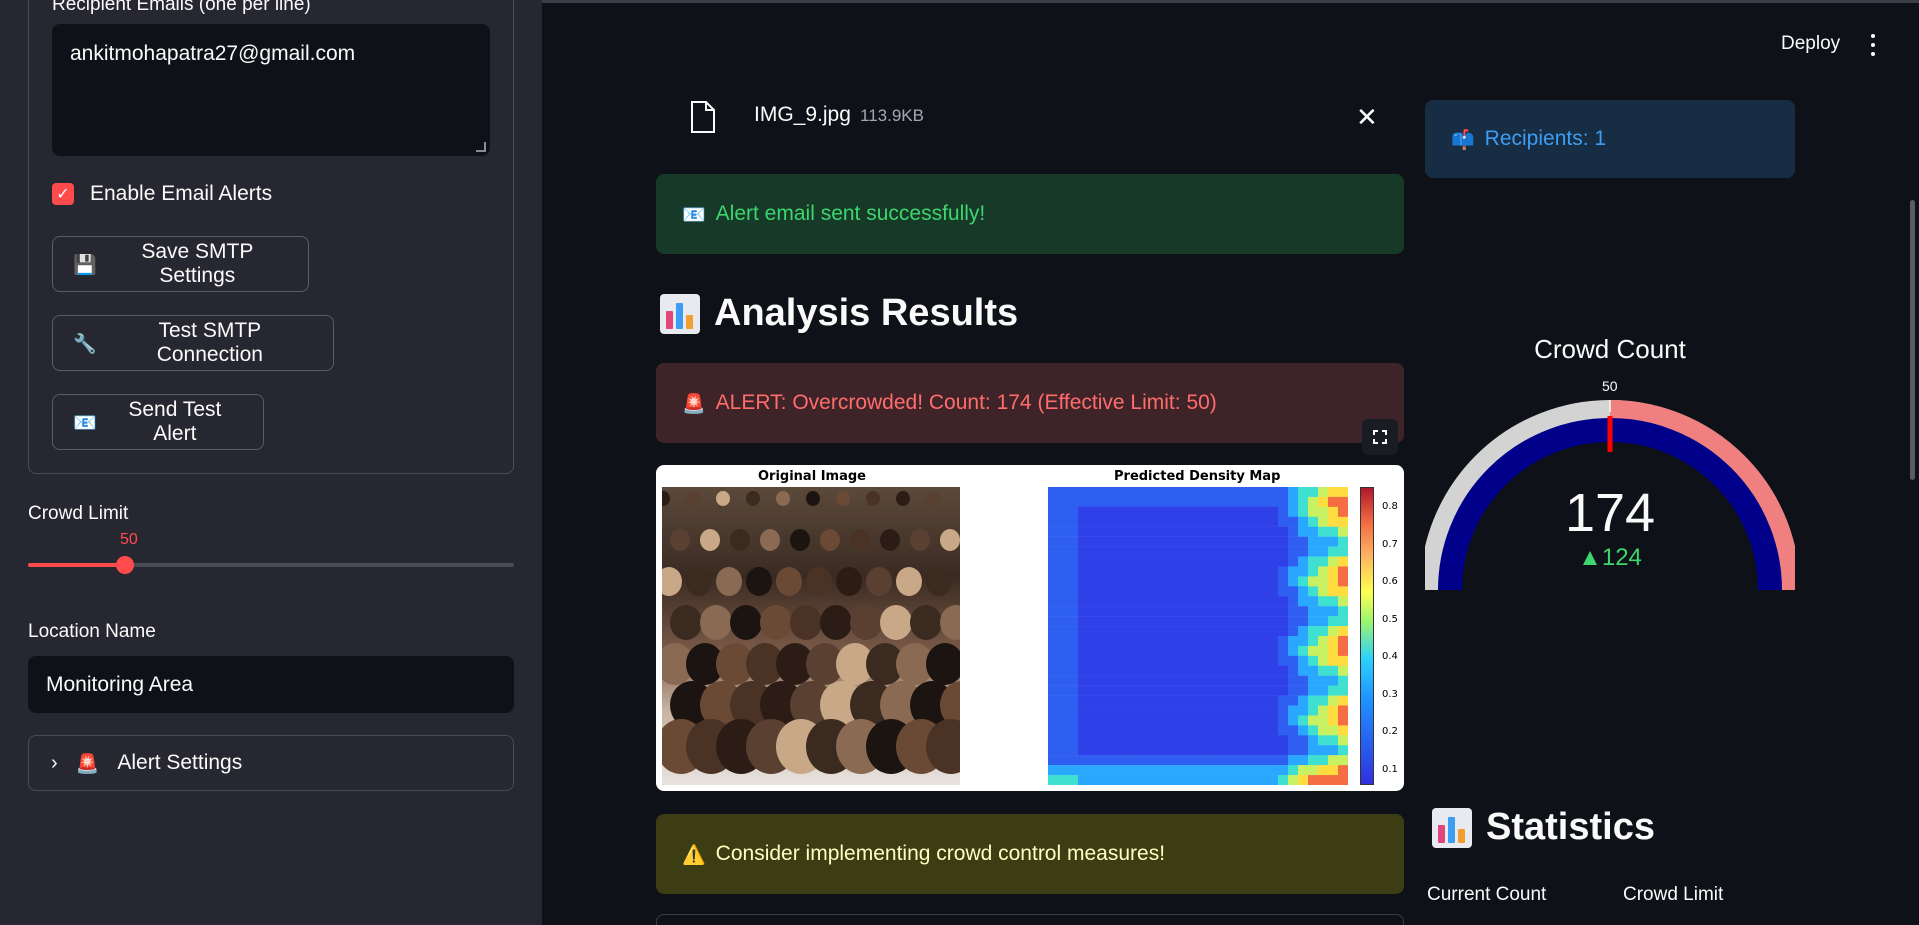  What do you see at coordinates (85, 343) in the screenshot?
I see `wrench-icon: 🔧` at bounding box center [85, 343].